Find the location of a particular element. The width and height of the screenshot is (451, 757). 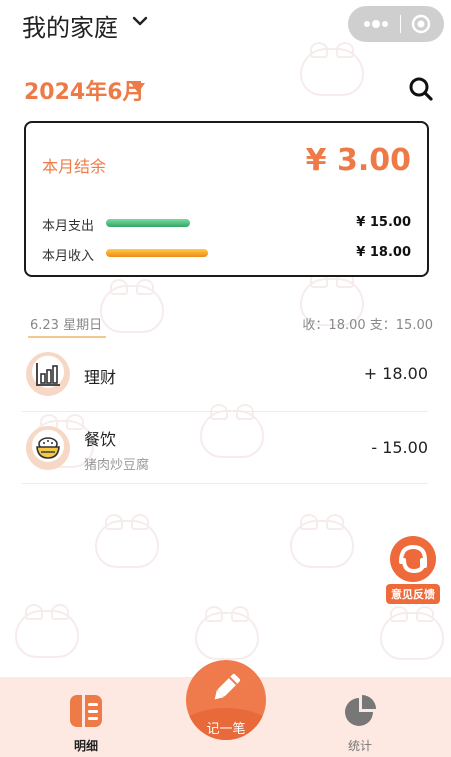

pen-icon is located at coordinates (227, 686).